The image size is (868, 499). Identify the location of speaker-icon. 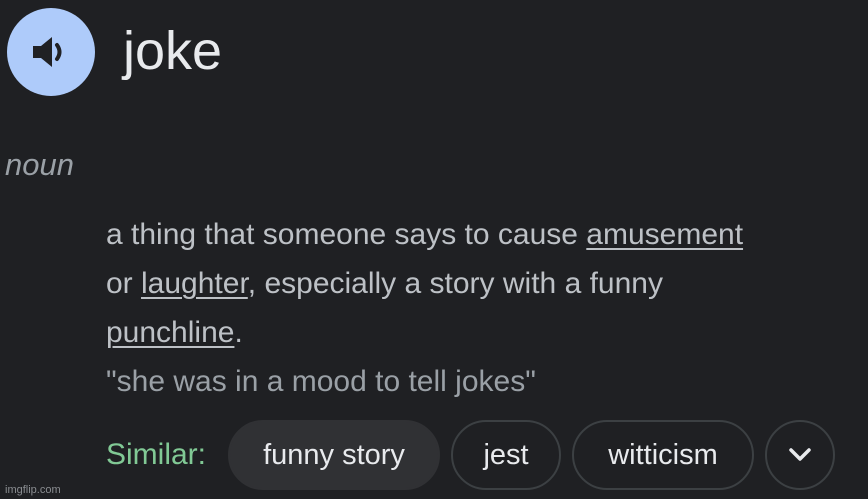
(47, 52).